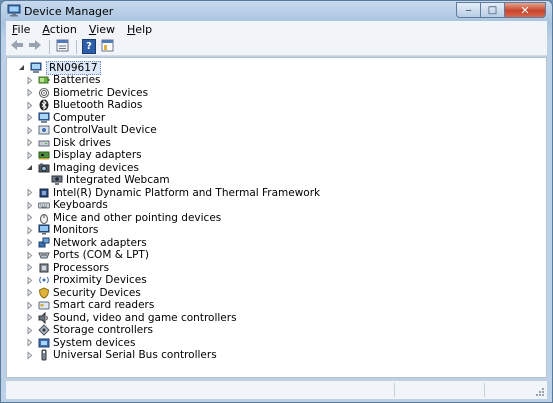  I want to click on menu-action: Action, so click(59, 29).